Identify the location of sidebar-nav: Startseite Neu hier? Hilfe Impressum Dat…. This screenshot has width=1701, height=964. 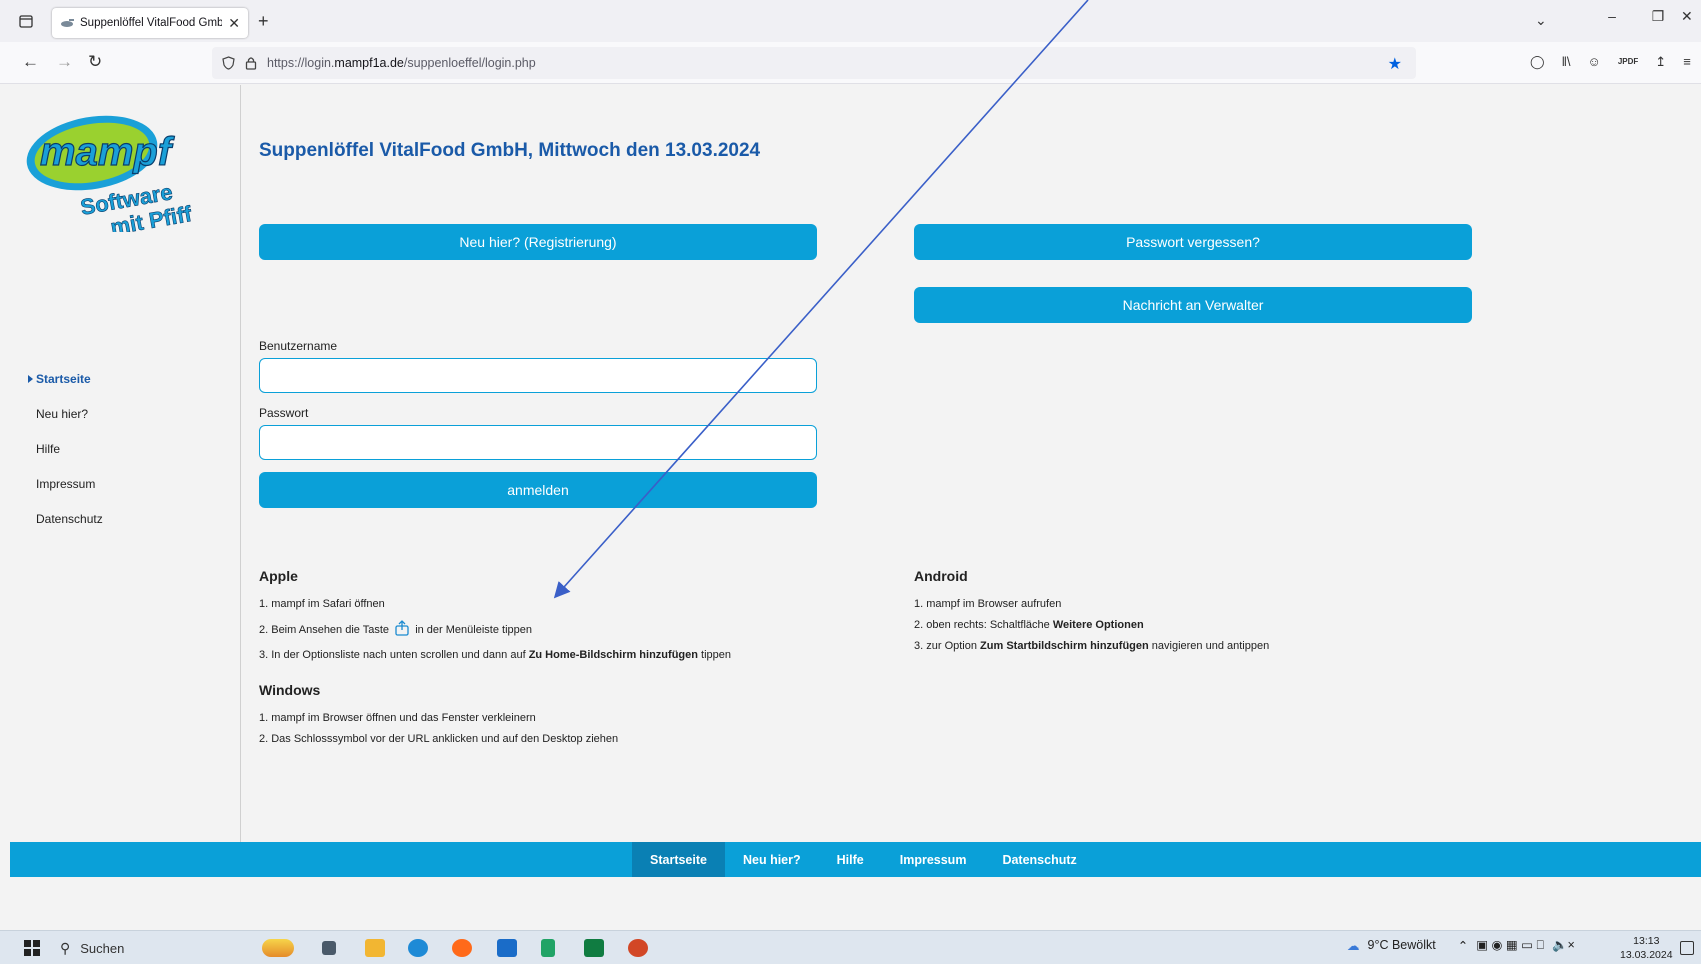
(120, 459).